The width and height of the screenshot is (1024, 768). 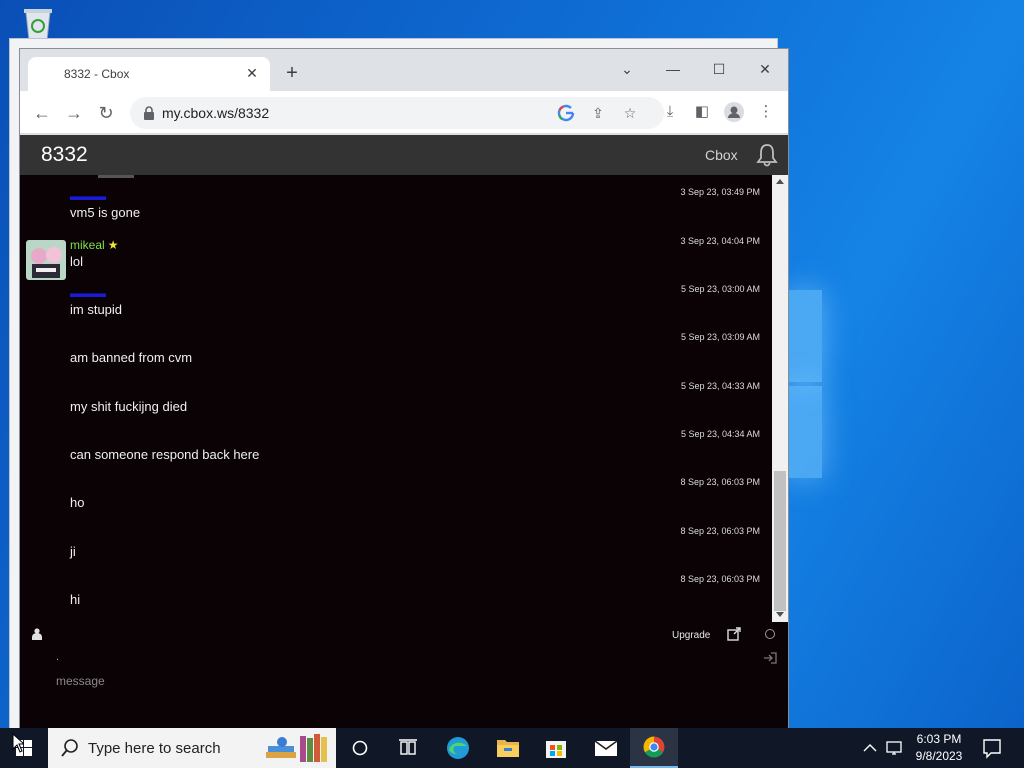 I want to click on message-text: am banned from cvm, so click(x=131, y=357).